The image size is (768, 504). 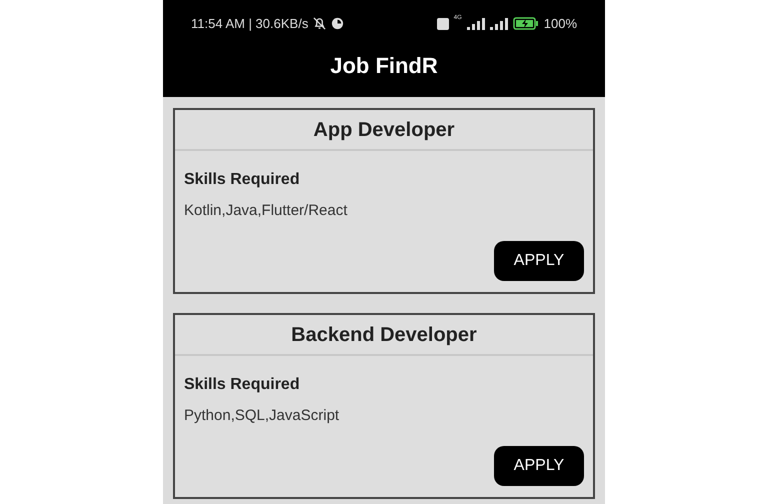 What do you see at coordinates (262, 416) in the screenshot?
I see `skills-text: Python,SQL,JavaScript` at bounding box center [262, 416].